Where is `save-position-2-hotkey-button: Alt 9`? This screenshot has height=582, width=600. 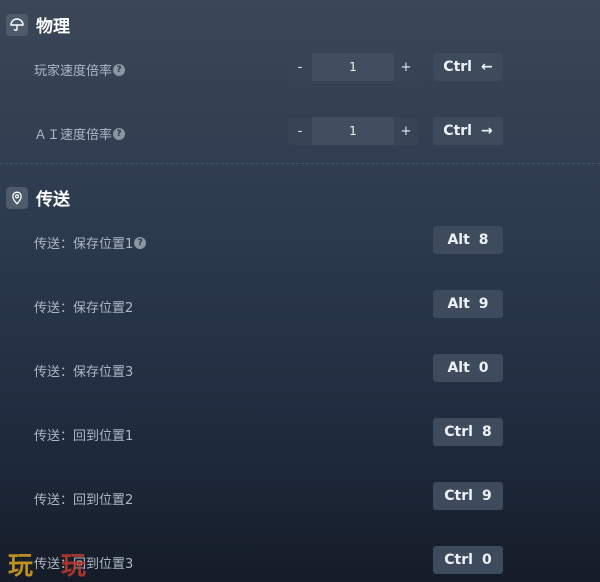
save-position-2-hotkey-button: Alt 9 is located at coordinates (468, 304).